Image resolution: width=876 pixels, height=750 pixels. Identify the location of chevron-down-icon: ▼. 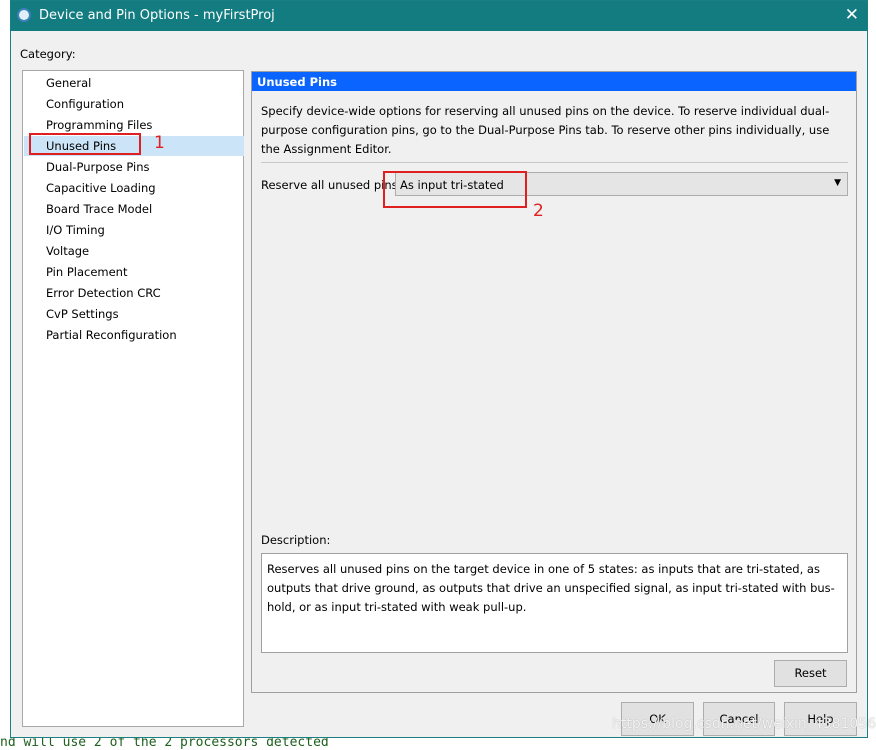
(837, 183).